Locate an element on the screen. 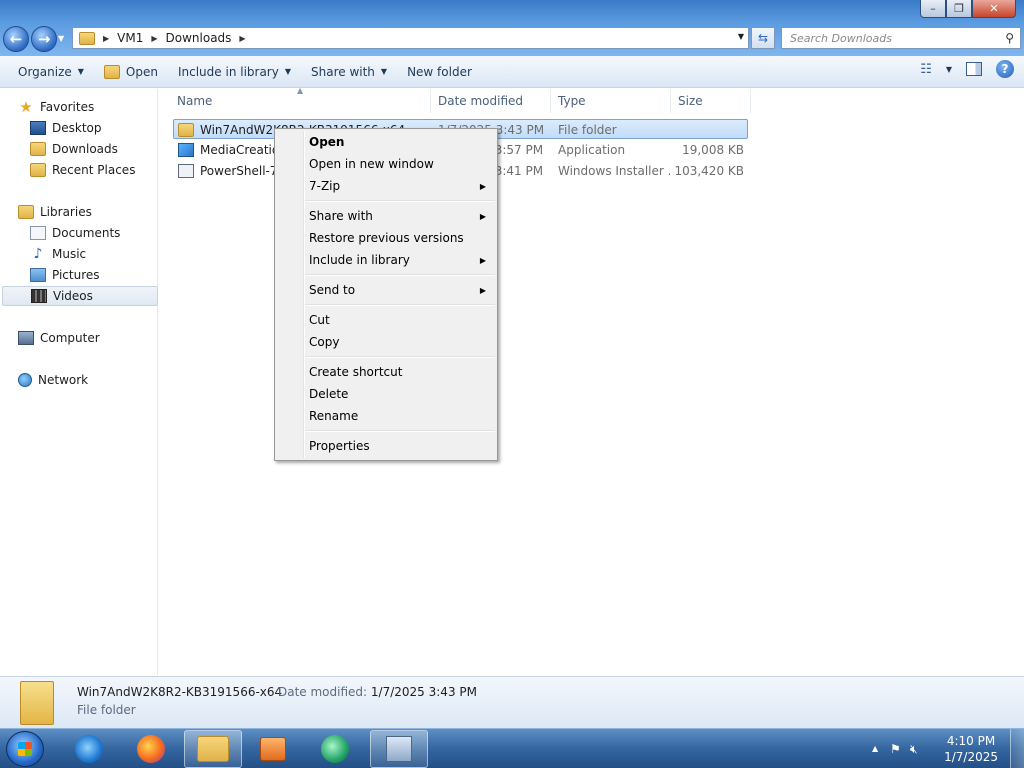 This screenshot has height=768, width=1024. open-button: Open is located at coordinates (131, 72).